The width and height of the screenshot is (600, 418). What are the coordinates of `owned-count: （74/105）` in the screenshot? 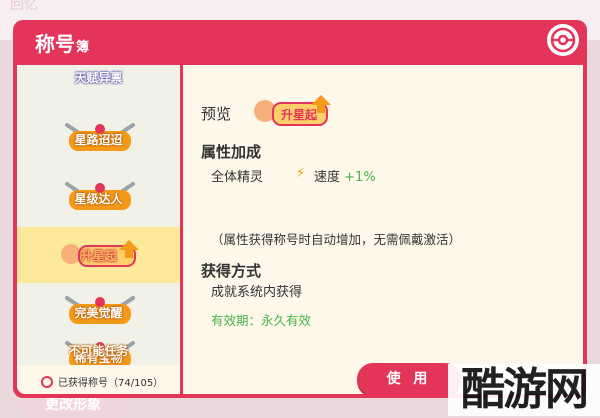 It's located at (136, 383).